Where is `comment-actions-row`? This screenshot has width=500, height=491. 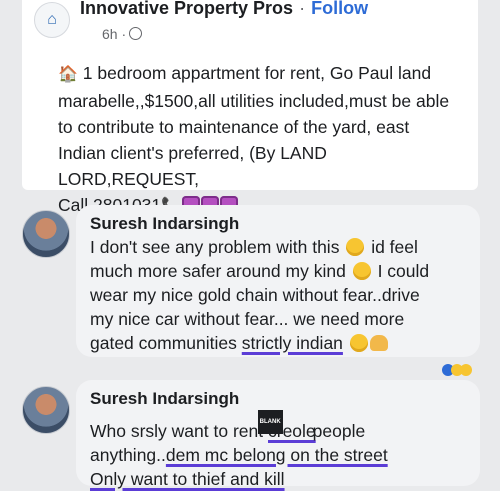
comment-actions-row is located at coordinates (282, 372).